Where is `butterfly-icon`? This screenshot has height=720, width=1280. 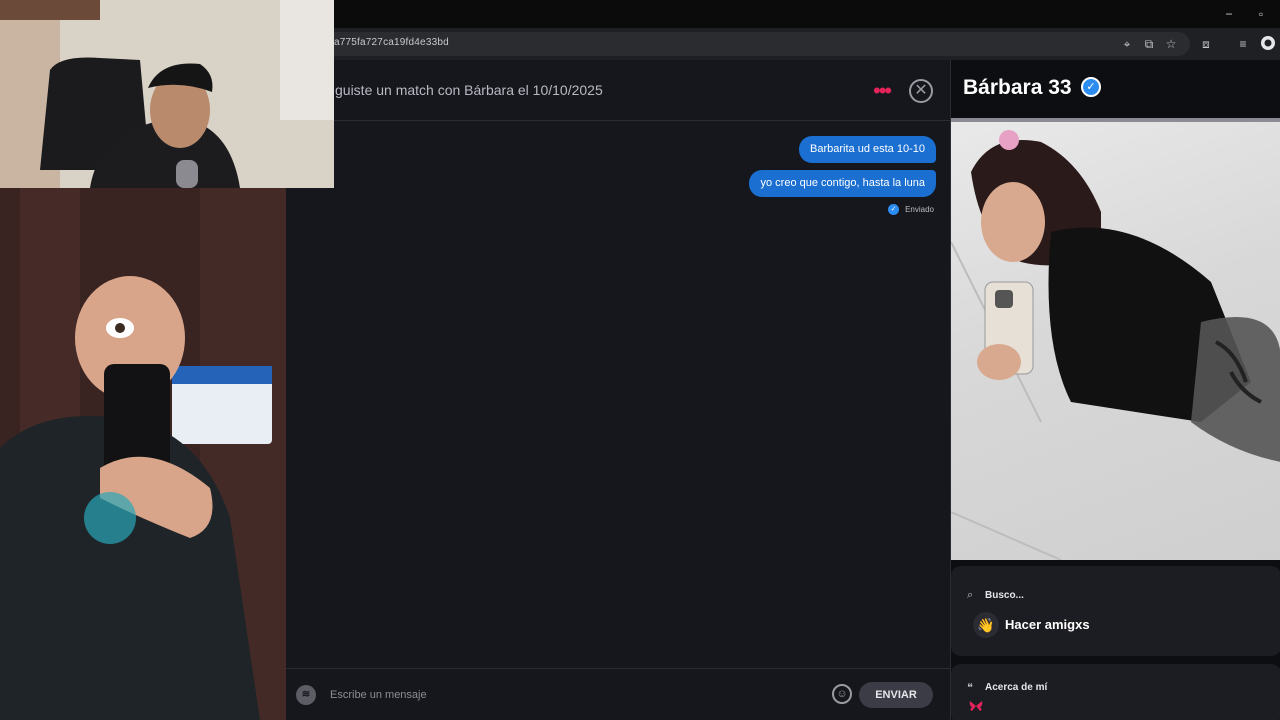
butterfly-icon is located at coordinates (976, 706).